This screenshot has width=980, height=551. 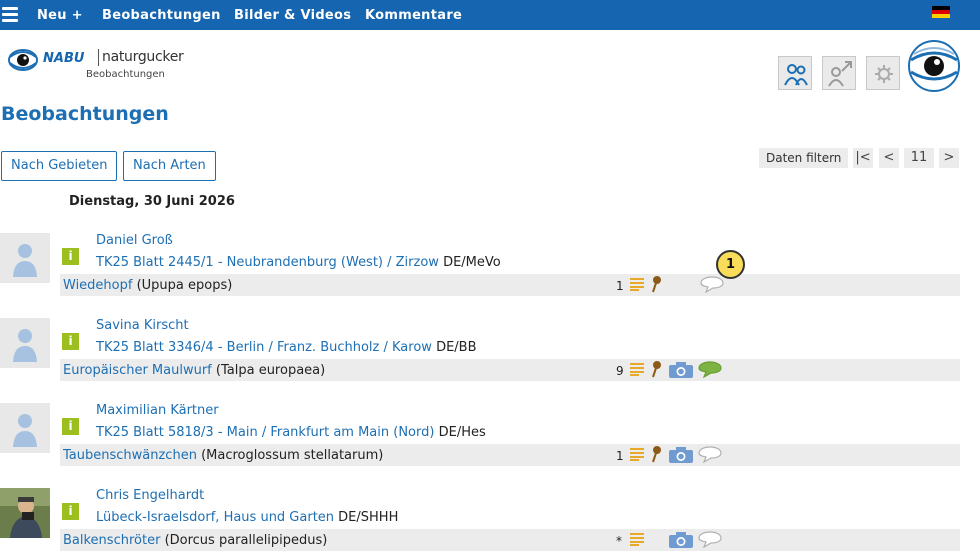 What do you see at coordinates (96, 65) in the screenshot?
I see `nabu-logo: NABU naturgucker Beobachtungen` at bounding box center [96, 65].